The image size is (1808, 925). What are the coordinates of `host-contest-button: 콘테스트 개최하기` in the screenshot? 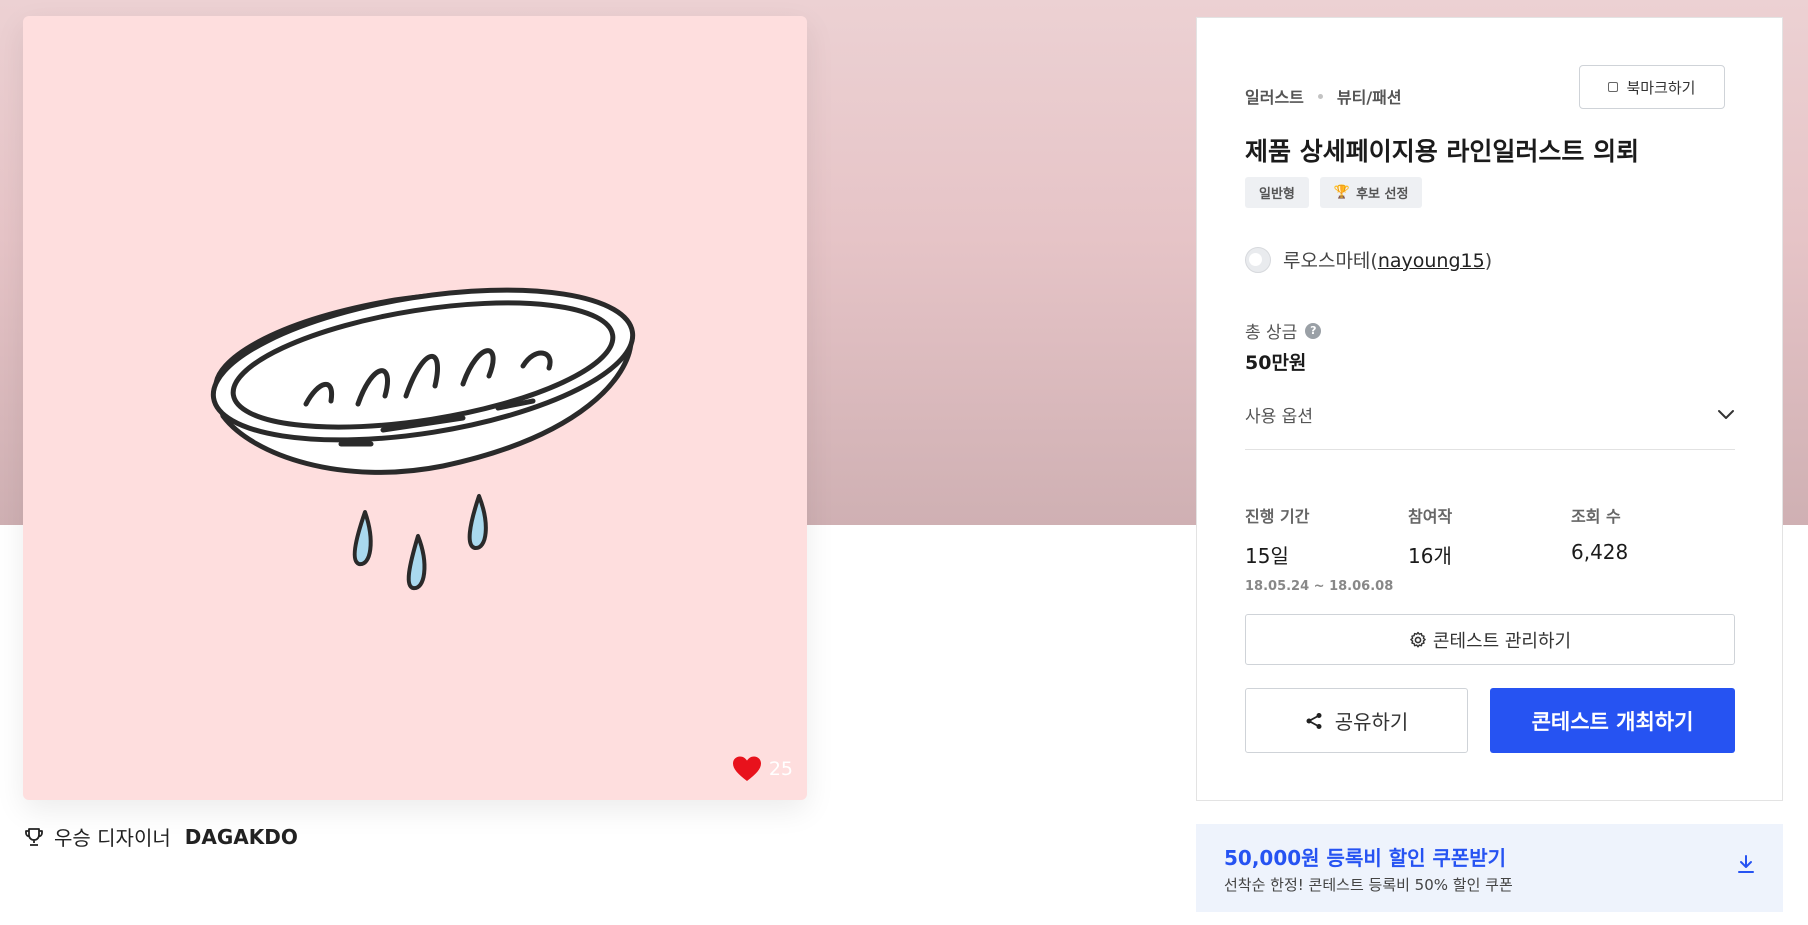 It's located at (1612, 720).